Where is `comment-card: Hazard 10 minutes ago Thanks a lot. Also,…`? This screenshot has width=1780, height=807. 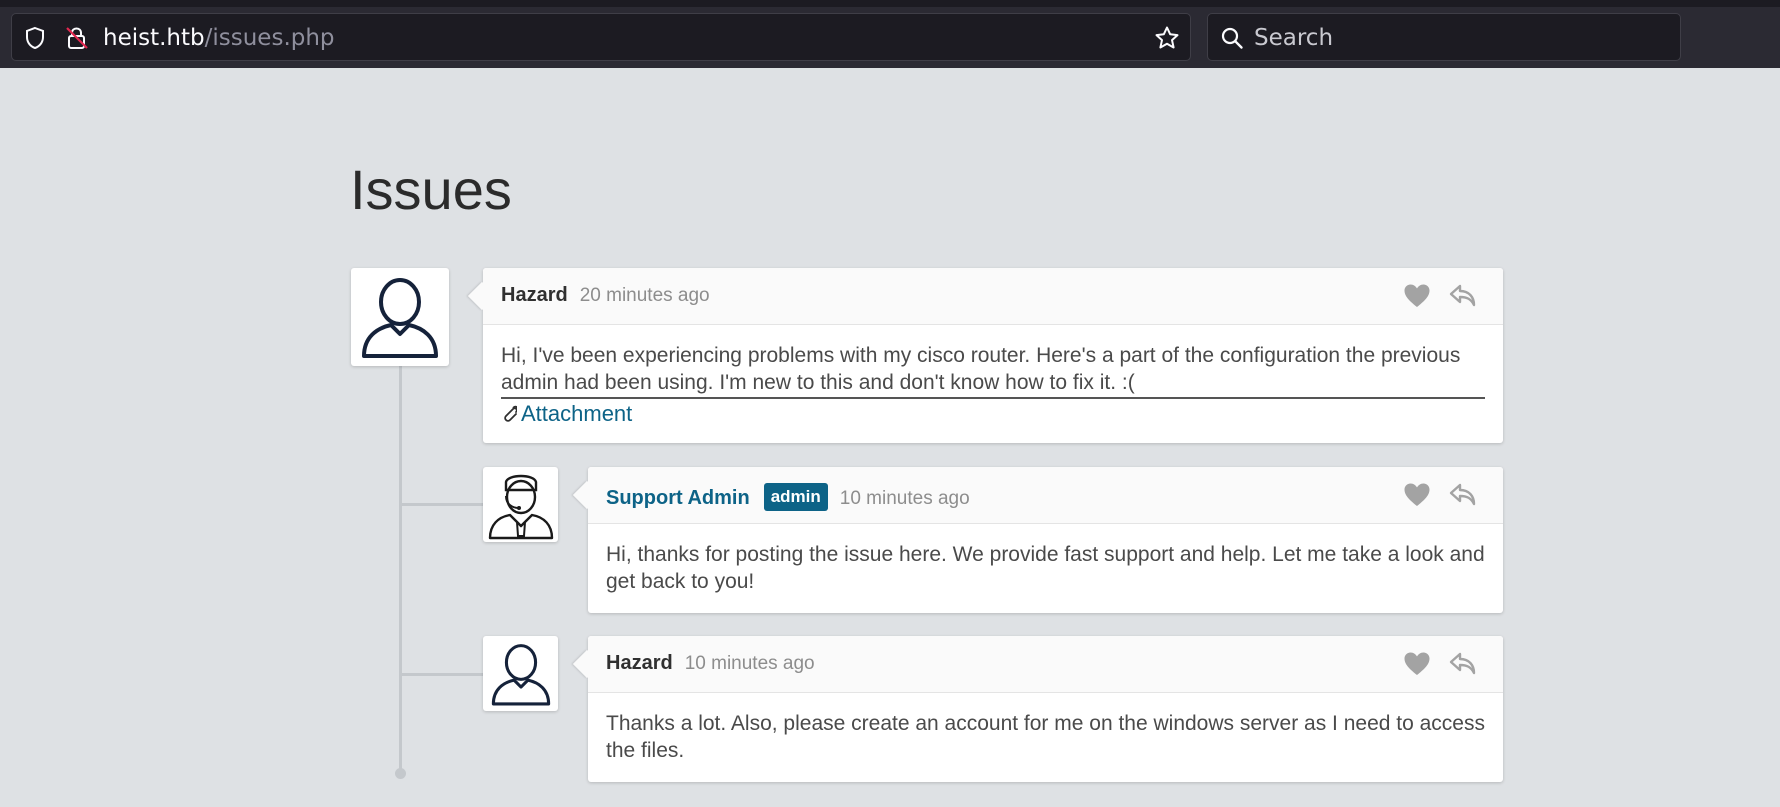 comment-card: Hazard 10 minutes ago Thanks a lot. Also,… is located at coordinates (1037, 709).